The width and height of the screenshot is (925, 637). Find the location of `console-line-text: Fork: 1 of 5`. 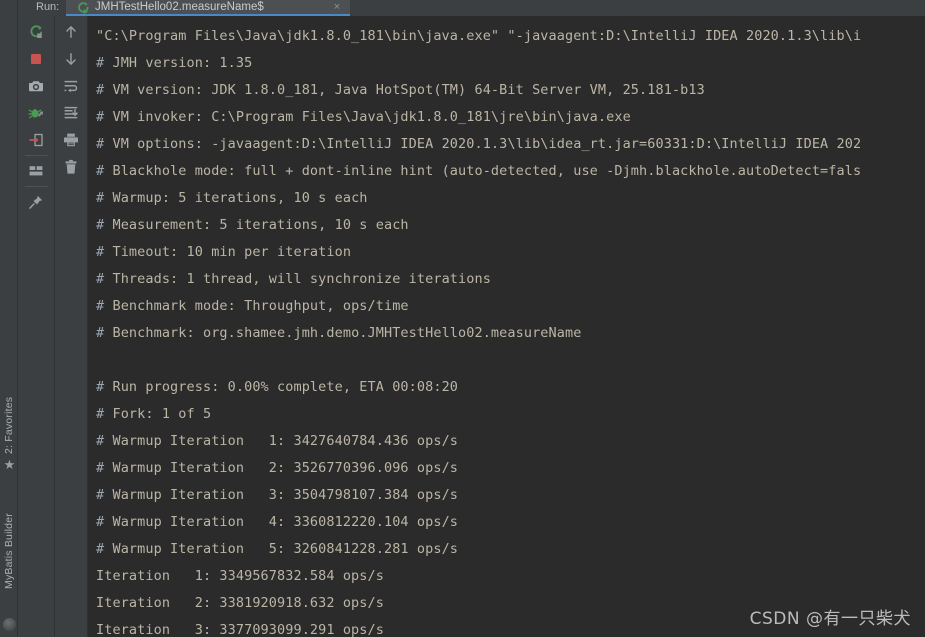

console-line-text: Fork: 1 of 5 is located at coordinates (158, 414).